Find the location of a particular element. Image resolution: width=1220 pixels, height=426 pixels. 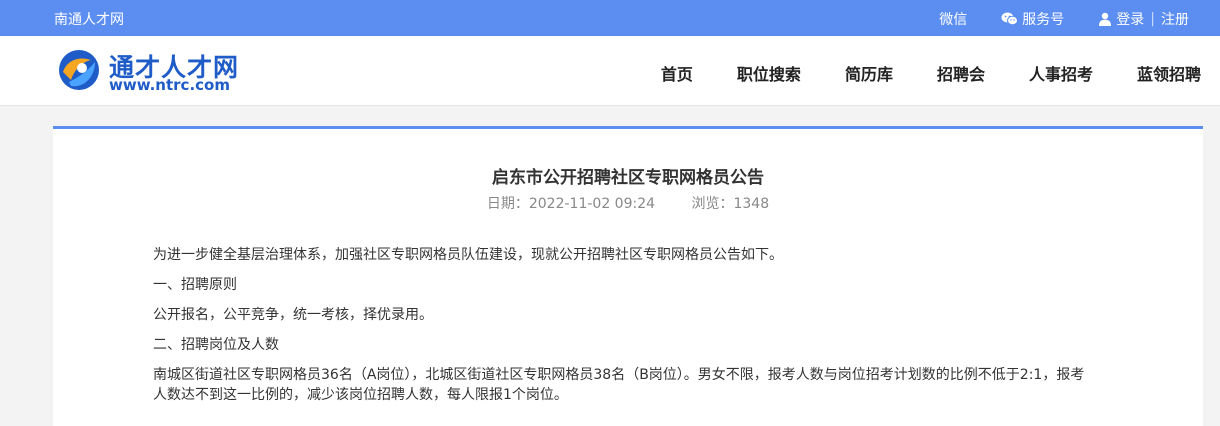

nav-job-fair: 招聘会 is located at coordinates (961, 73).